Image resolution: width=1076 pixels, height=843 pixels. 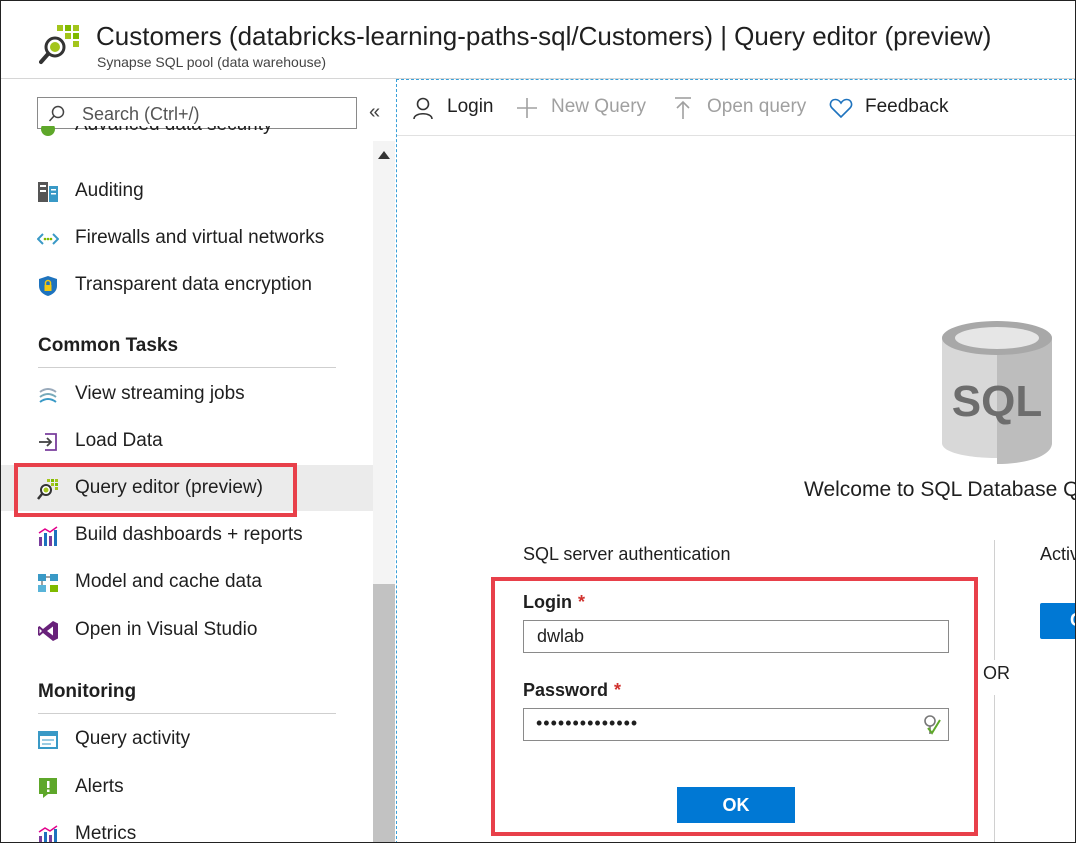 What do you see at coordinates (87, 691) in the screenshot?
I see `section-heading-monitoring: Monitoring` at bounding box center [87, 691].